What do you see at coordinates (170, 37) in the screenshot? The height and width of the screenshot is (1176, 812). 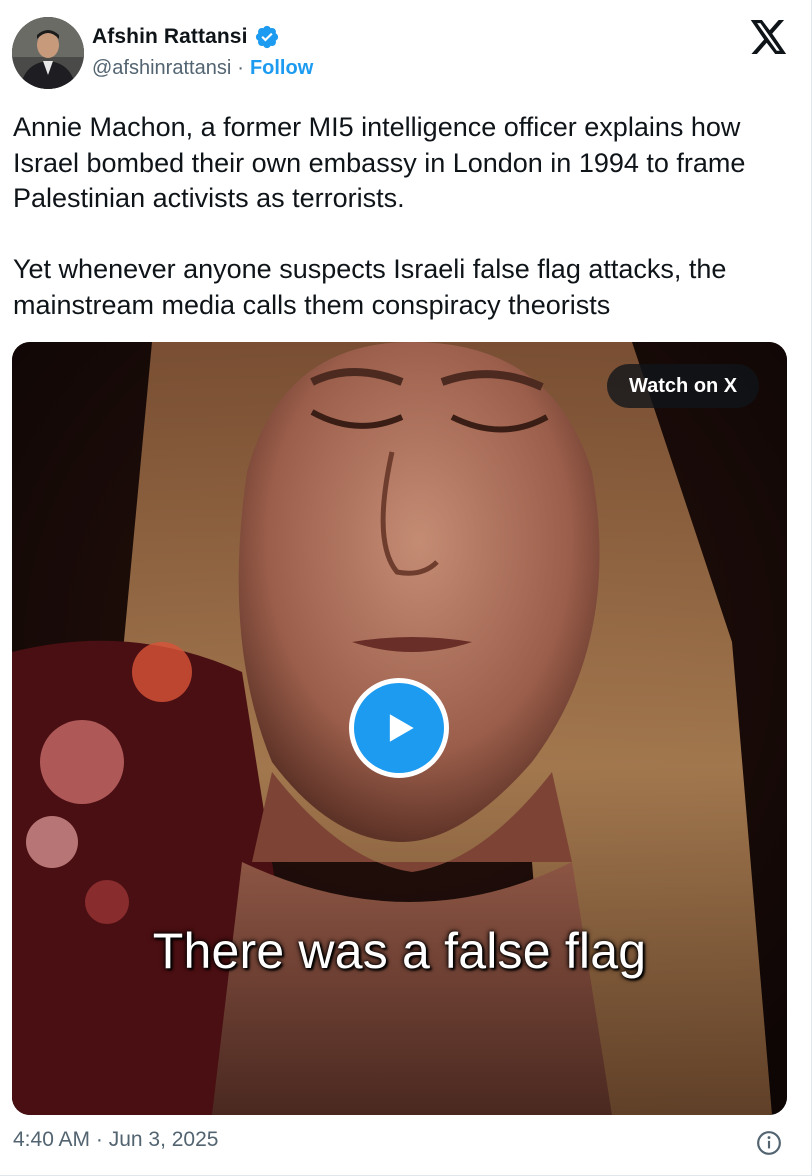 I see `author-name: Afshin Rattansi` at bounding box center [170, 37].